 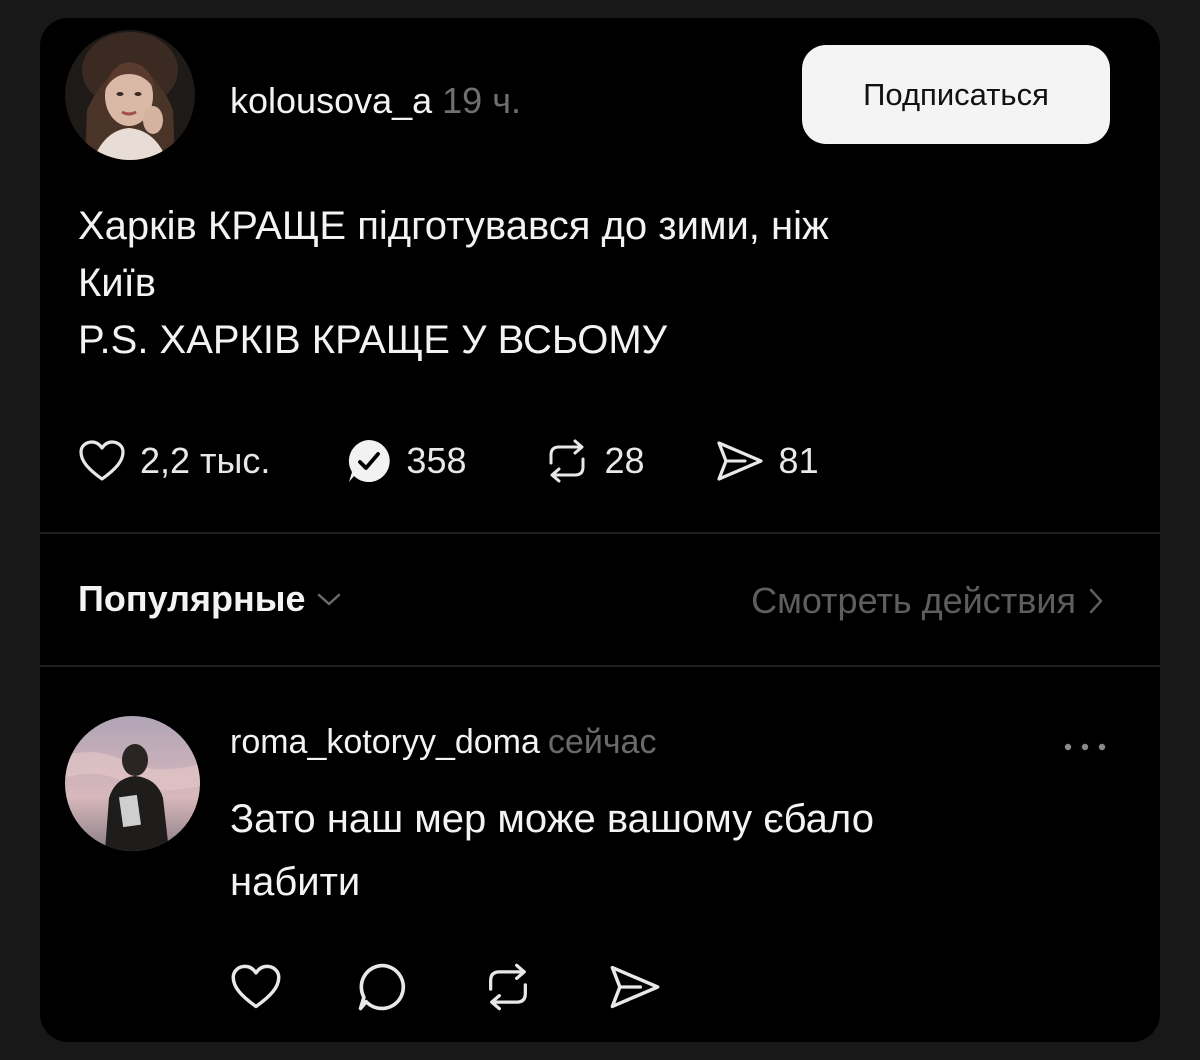 What do you see at coordinates (130, 95) in the screenshot?
I see `author-avatar` at bounding box center [130, 95].